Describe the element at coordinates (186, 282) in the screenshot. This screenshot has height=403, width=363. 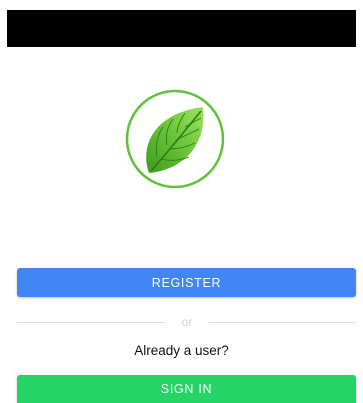
I see `register-button: REGISTER` at that location.